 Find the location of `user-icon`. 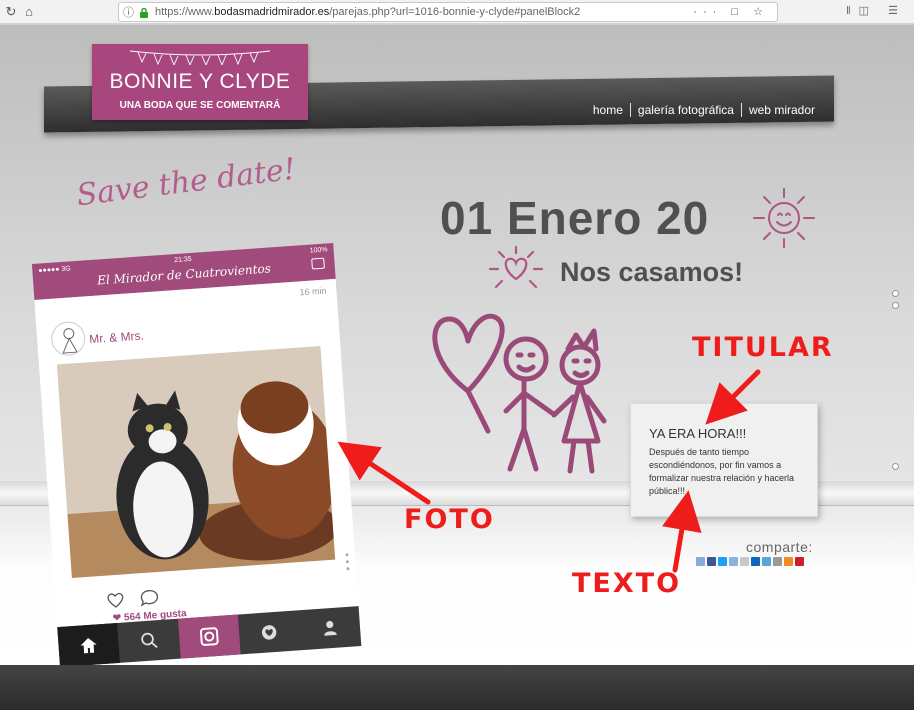

user-icon is located at coordinates (330, 628).